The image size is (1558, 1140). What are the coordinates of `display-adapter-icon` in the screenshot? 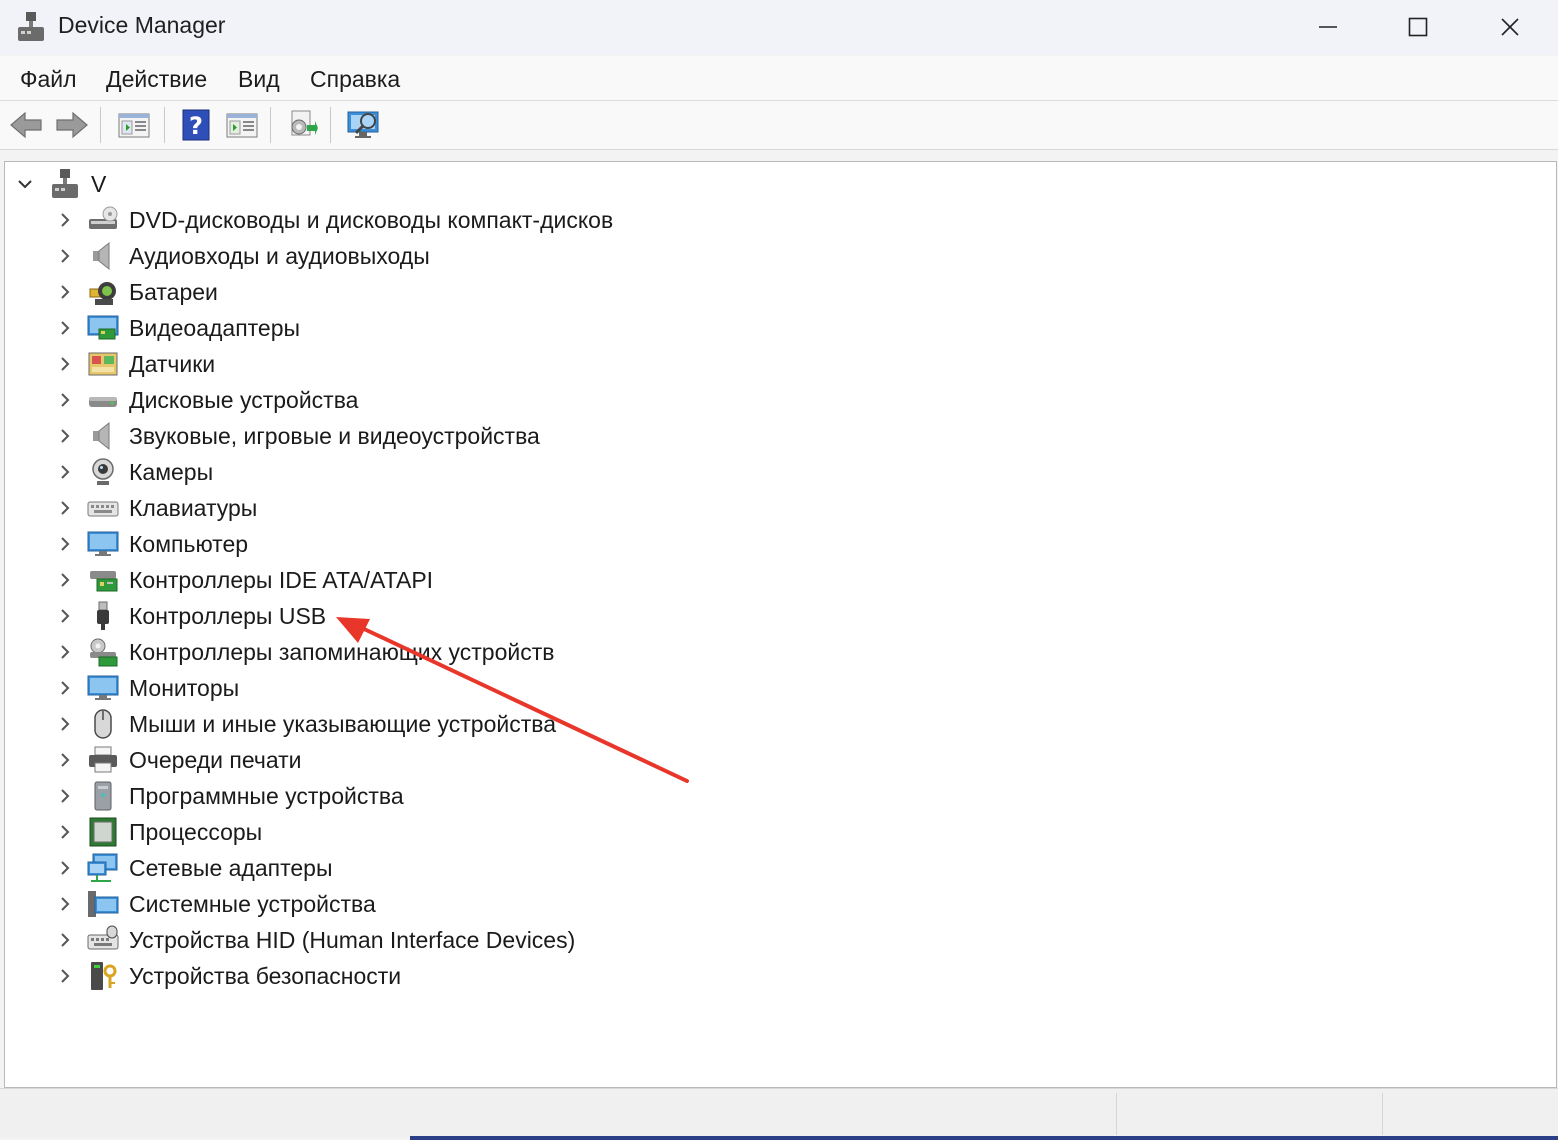 It's located at (103, 327).